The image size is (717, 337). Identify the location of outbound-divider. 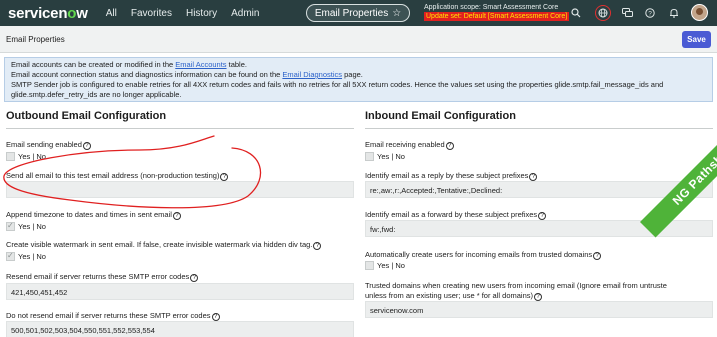
(180, 128).